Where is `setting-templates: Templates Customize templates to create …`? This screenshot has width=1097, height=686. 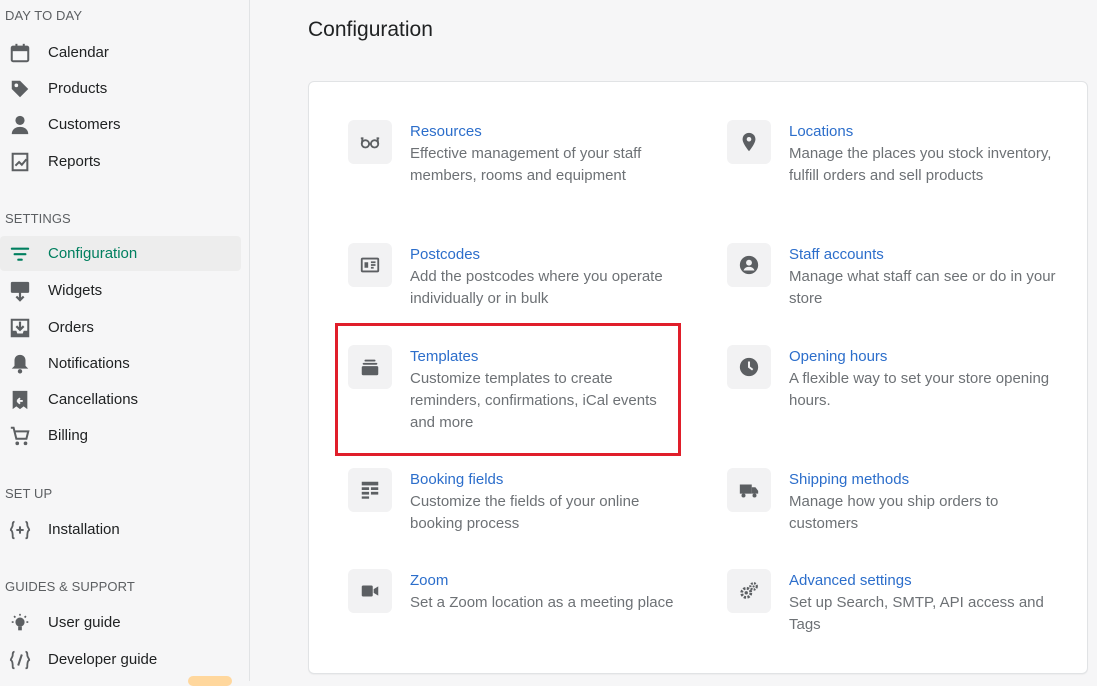
setting-templates: Templates Customize templates to create … is located at coordinates (514, 389).